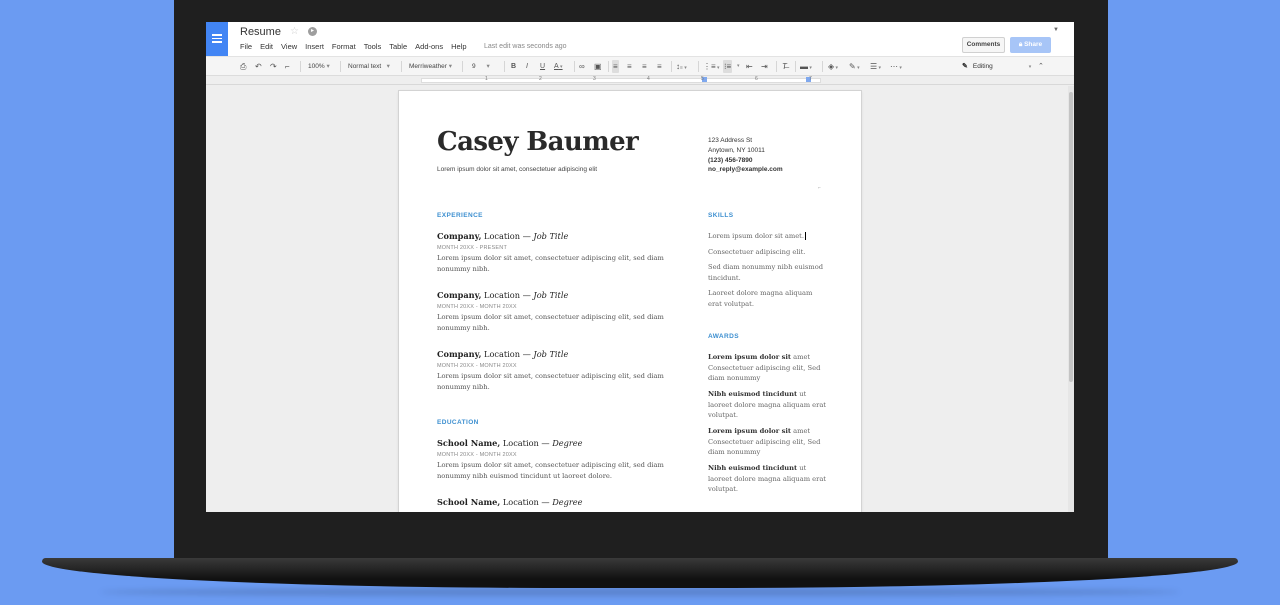 Image resolution: width=1280 pixels, height=605 pixels. Describe the element at coordinates (458, 422) in the screenshot. I see `education-heading: EDUCATION` at that location.